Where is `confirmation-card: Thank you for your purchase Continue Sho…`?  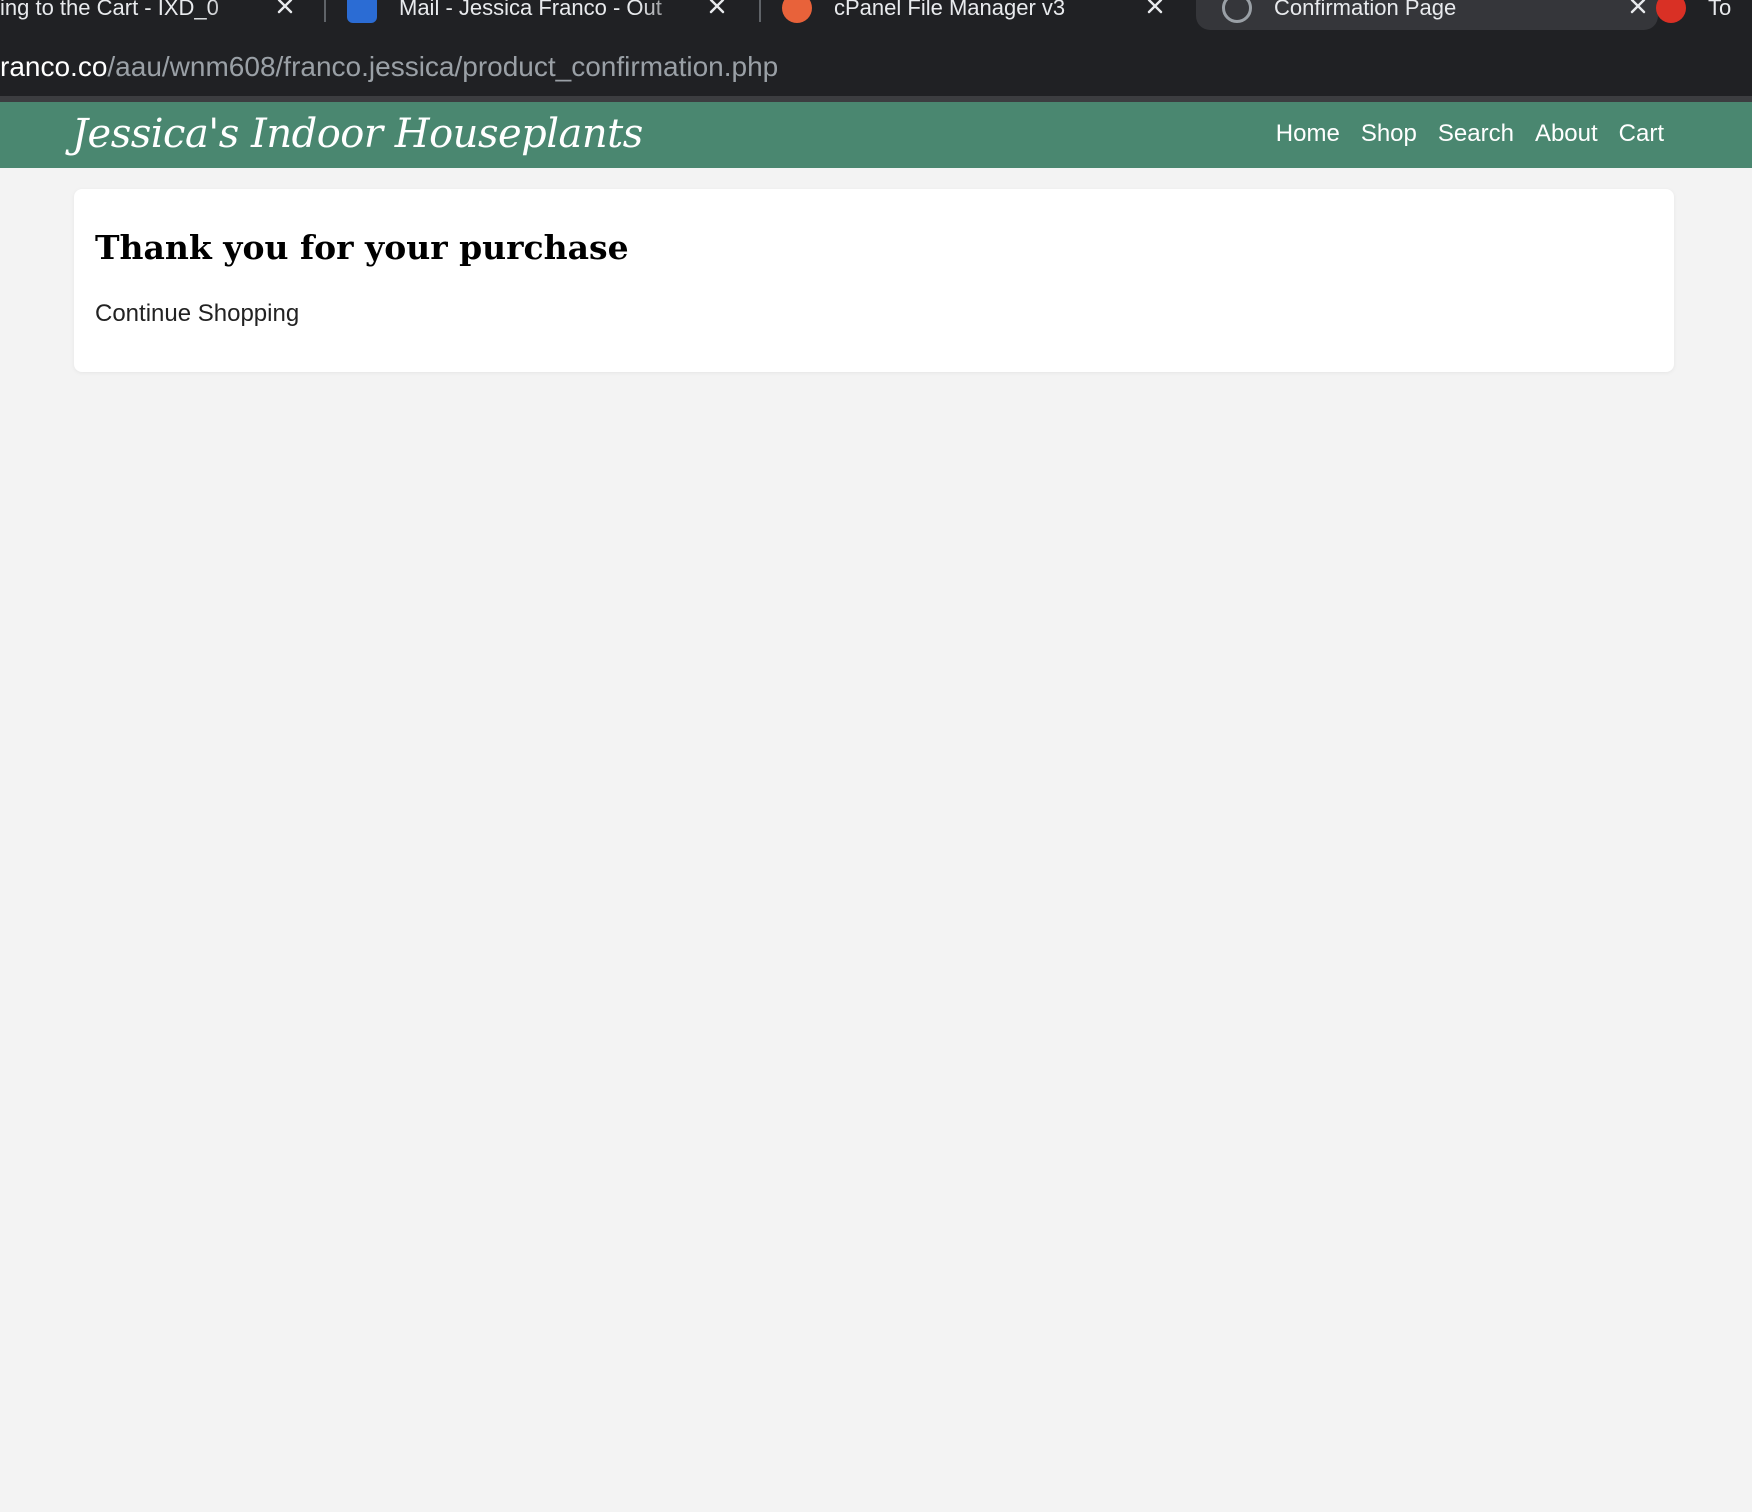 confirmation-card: Thank you for your purchase Continue Sho… is located at coordinates (874, 280).